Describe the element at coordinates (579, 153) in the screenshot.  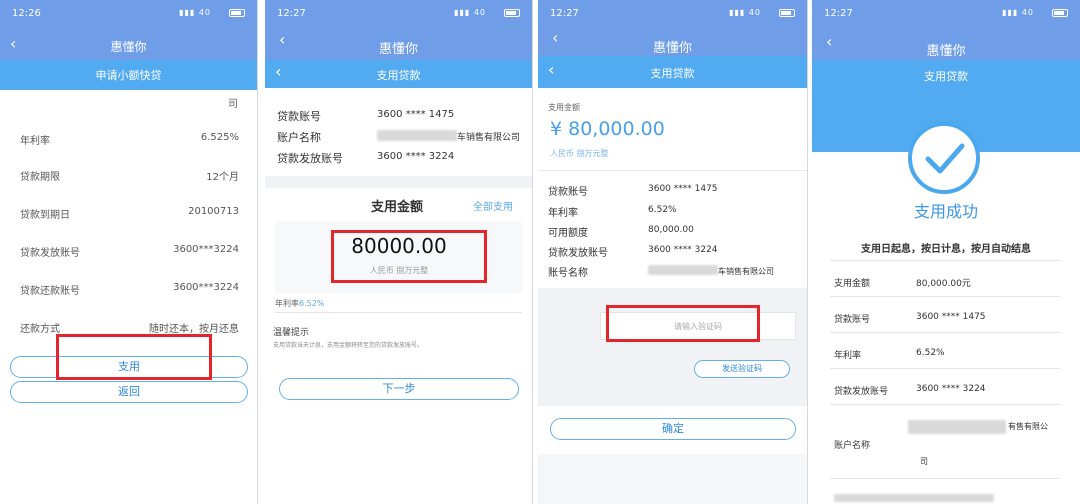
I see `amount-in-words: 人民币 捌万元整` at that location.